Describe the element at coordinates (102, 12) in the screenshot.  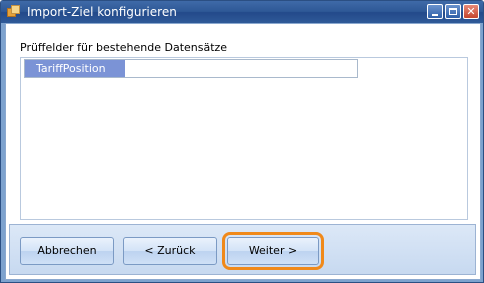
I see `window-title: Import-Ziel konfigurieren` at that location.